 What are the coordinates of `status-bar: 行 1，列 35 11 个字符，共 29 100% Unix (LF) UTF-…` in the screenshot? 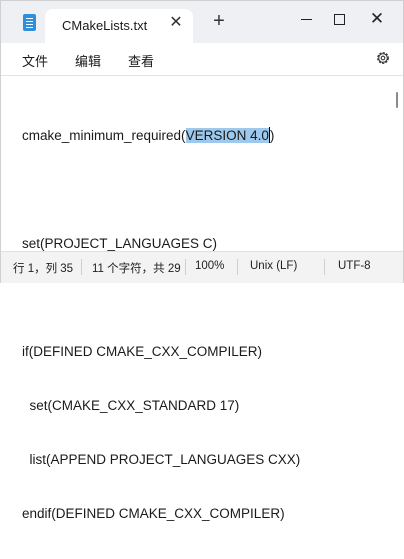 It's located at (202, 267).